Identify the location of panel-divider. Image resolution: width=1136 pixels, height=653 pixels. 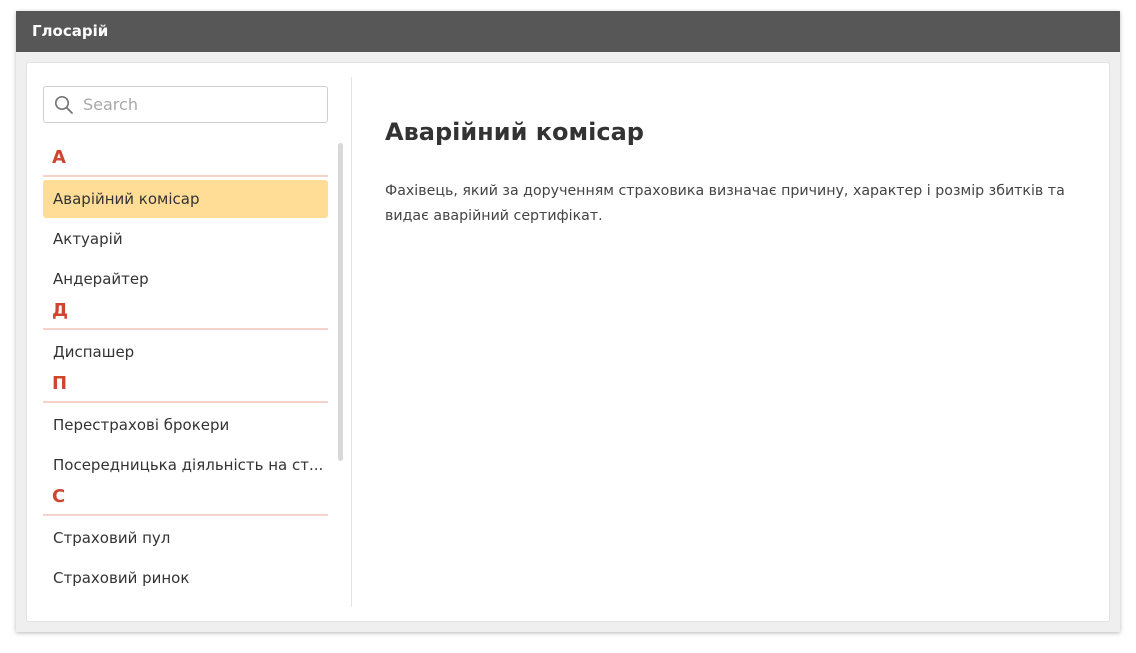
(351, 342).